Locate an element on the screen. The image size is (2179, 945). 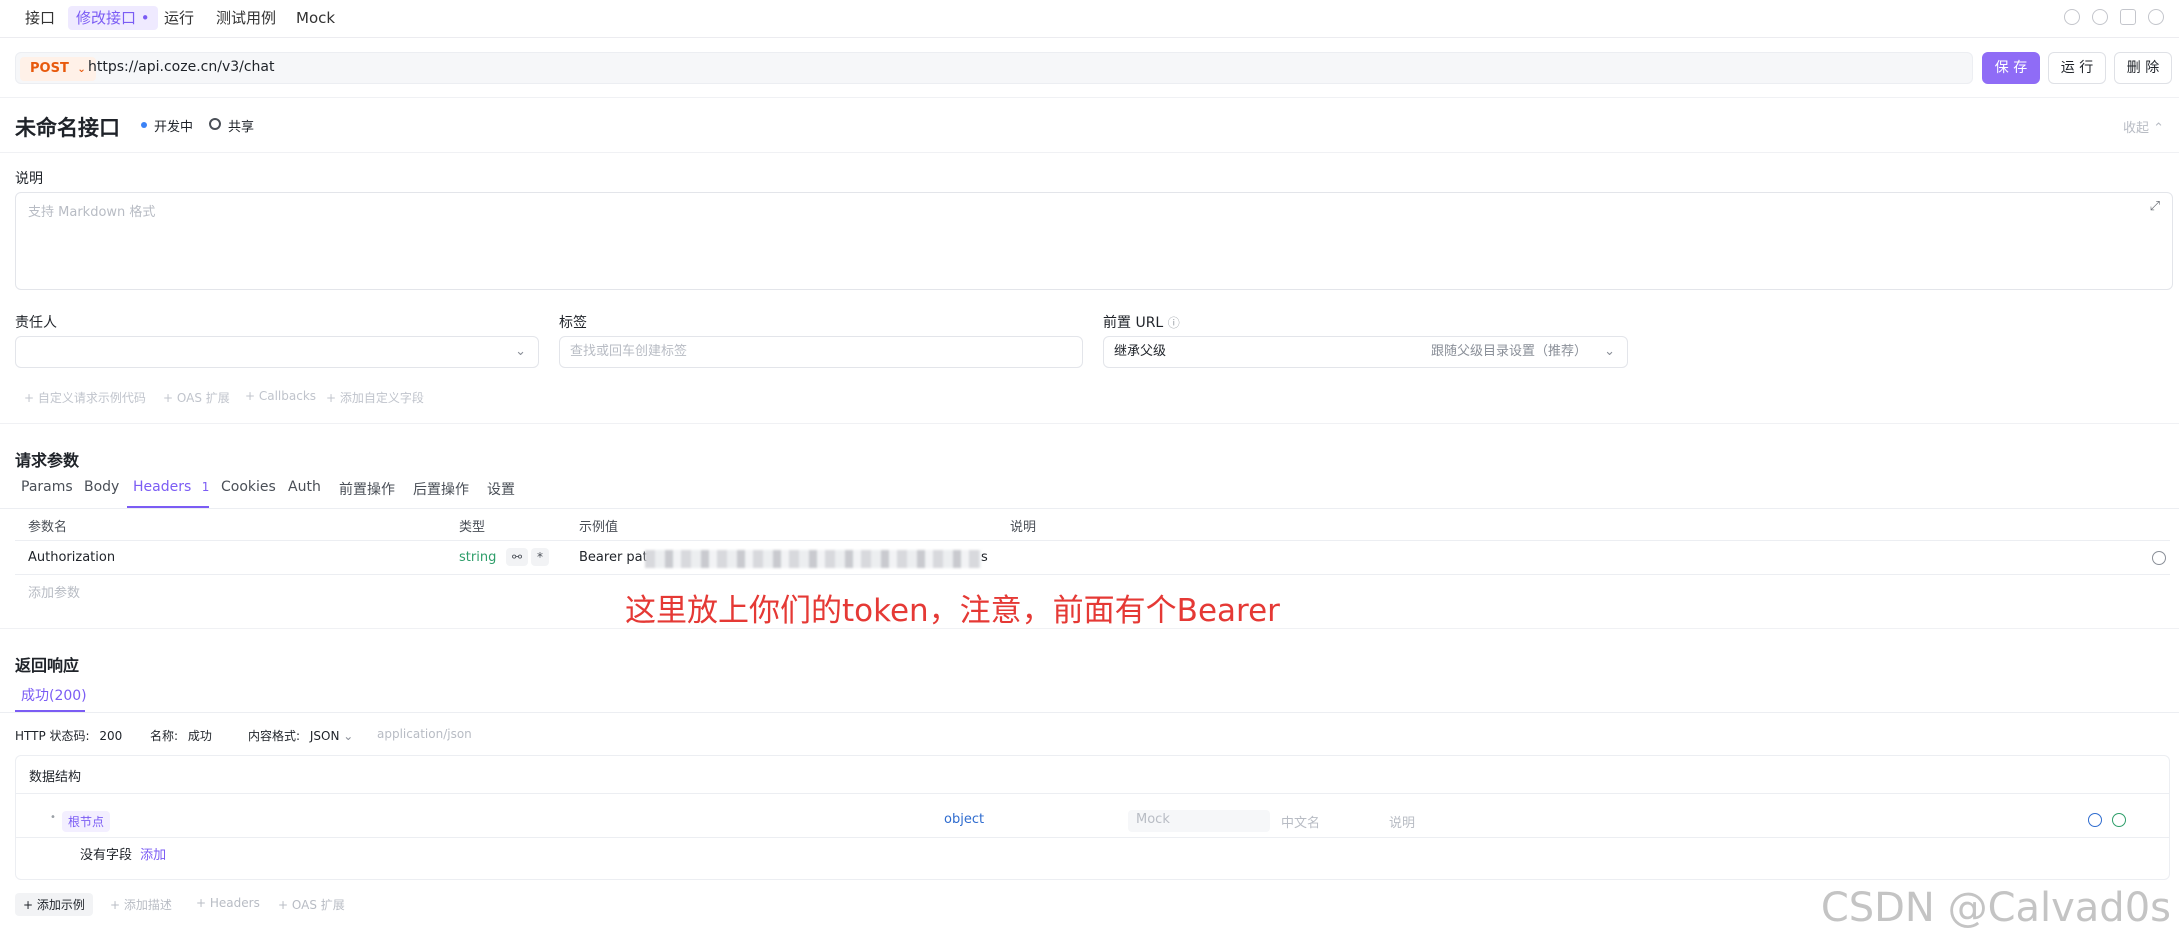
response-title: 返回响应 is located at coordinates (47, 665).